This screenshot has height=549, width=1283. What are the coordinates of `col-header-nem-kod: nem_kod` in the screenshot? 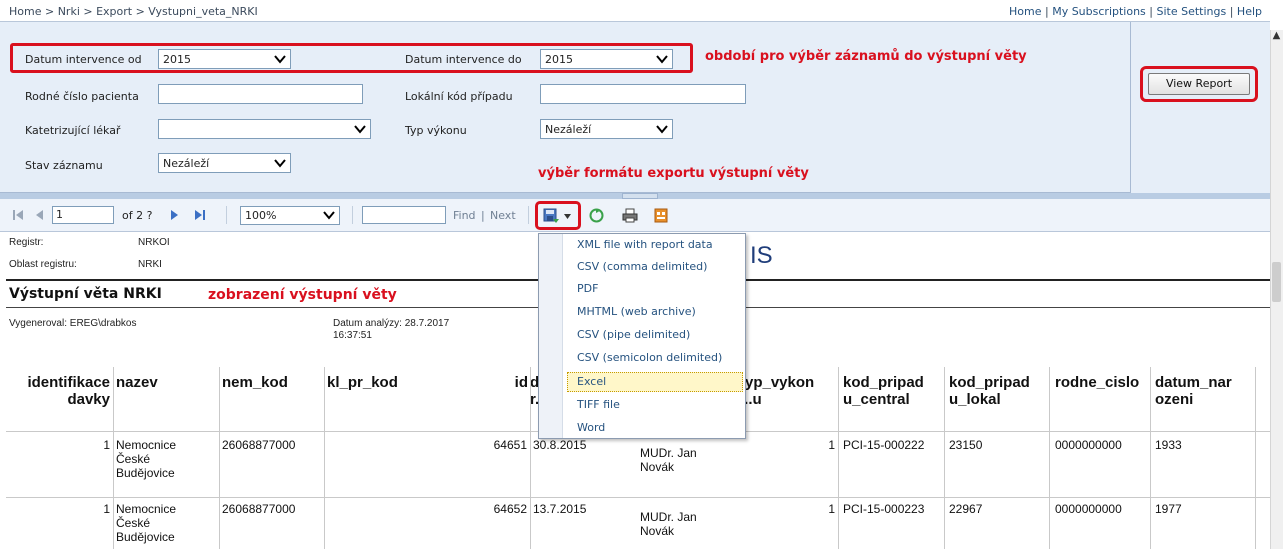 It's located at (255, 382).